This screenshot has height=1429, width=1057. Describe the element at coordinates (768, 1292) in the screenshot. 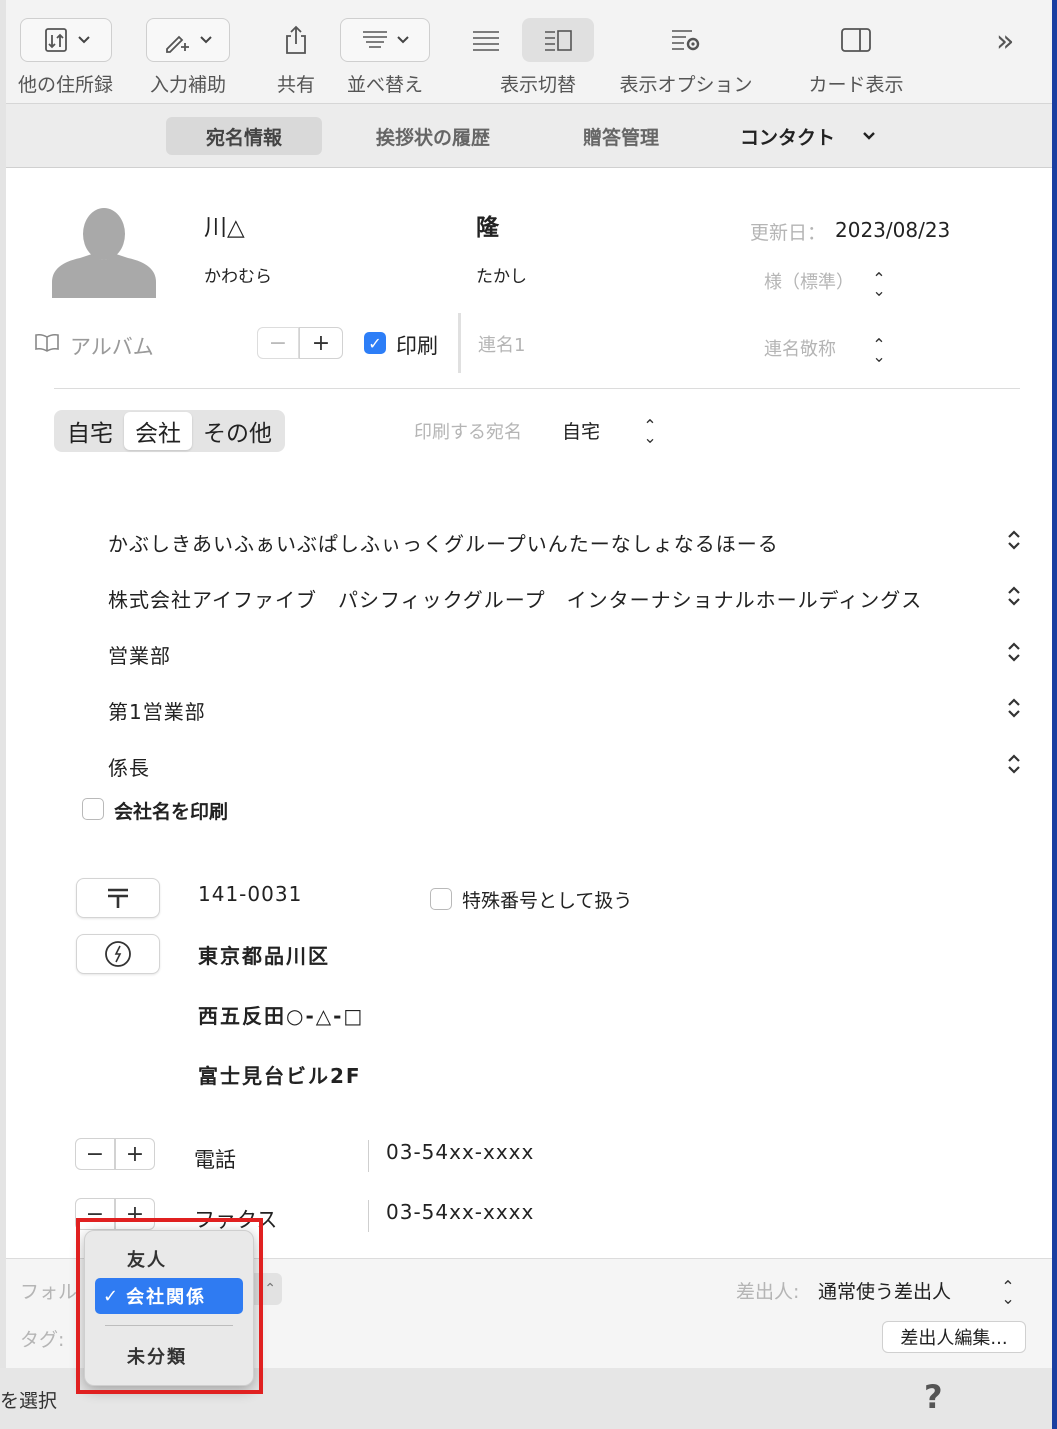

I see `sender-label: 差出人:` at that location.